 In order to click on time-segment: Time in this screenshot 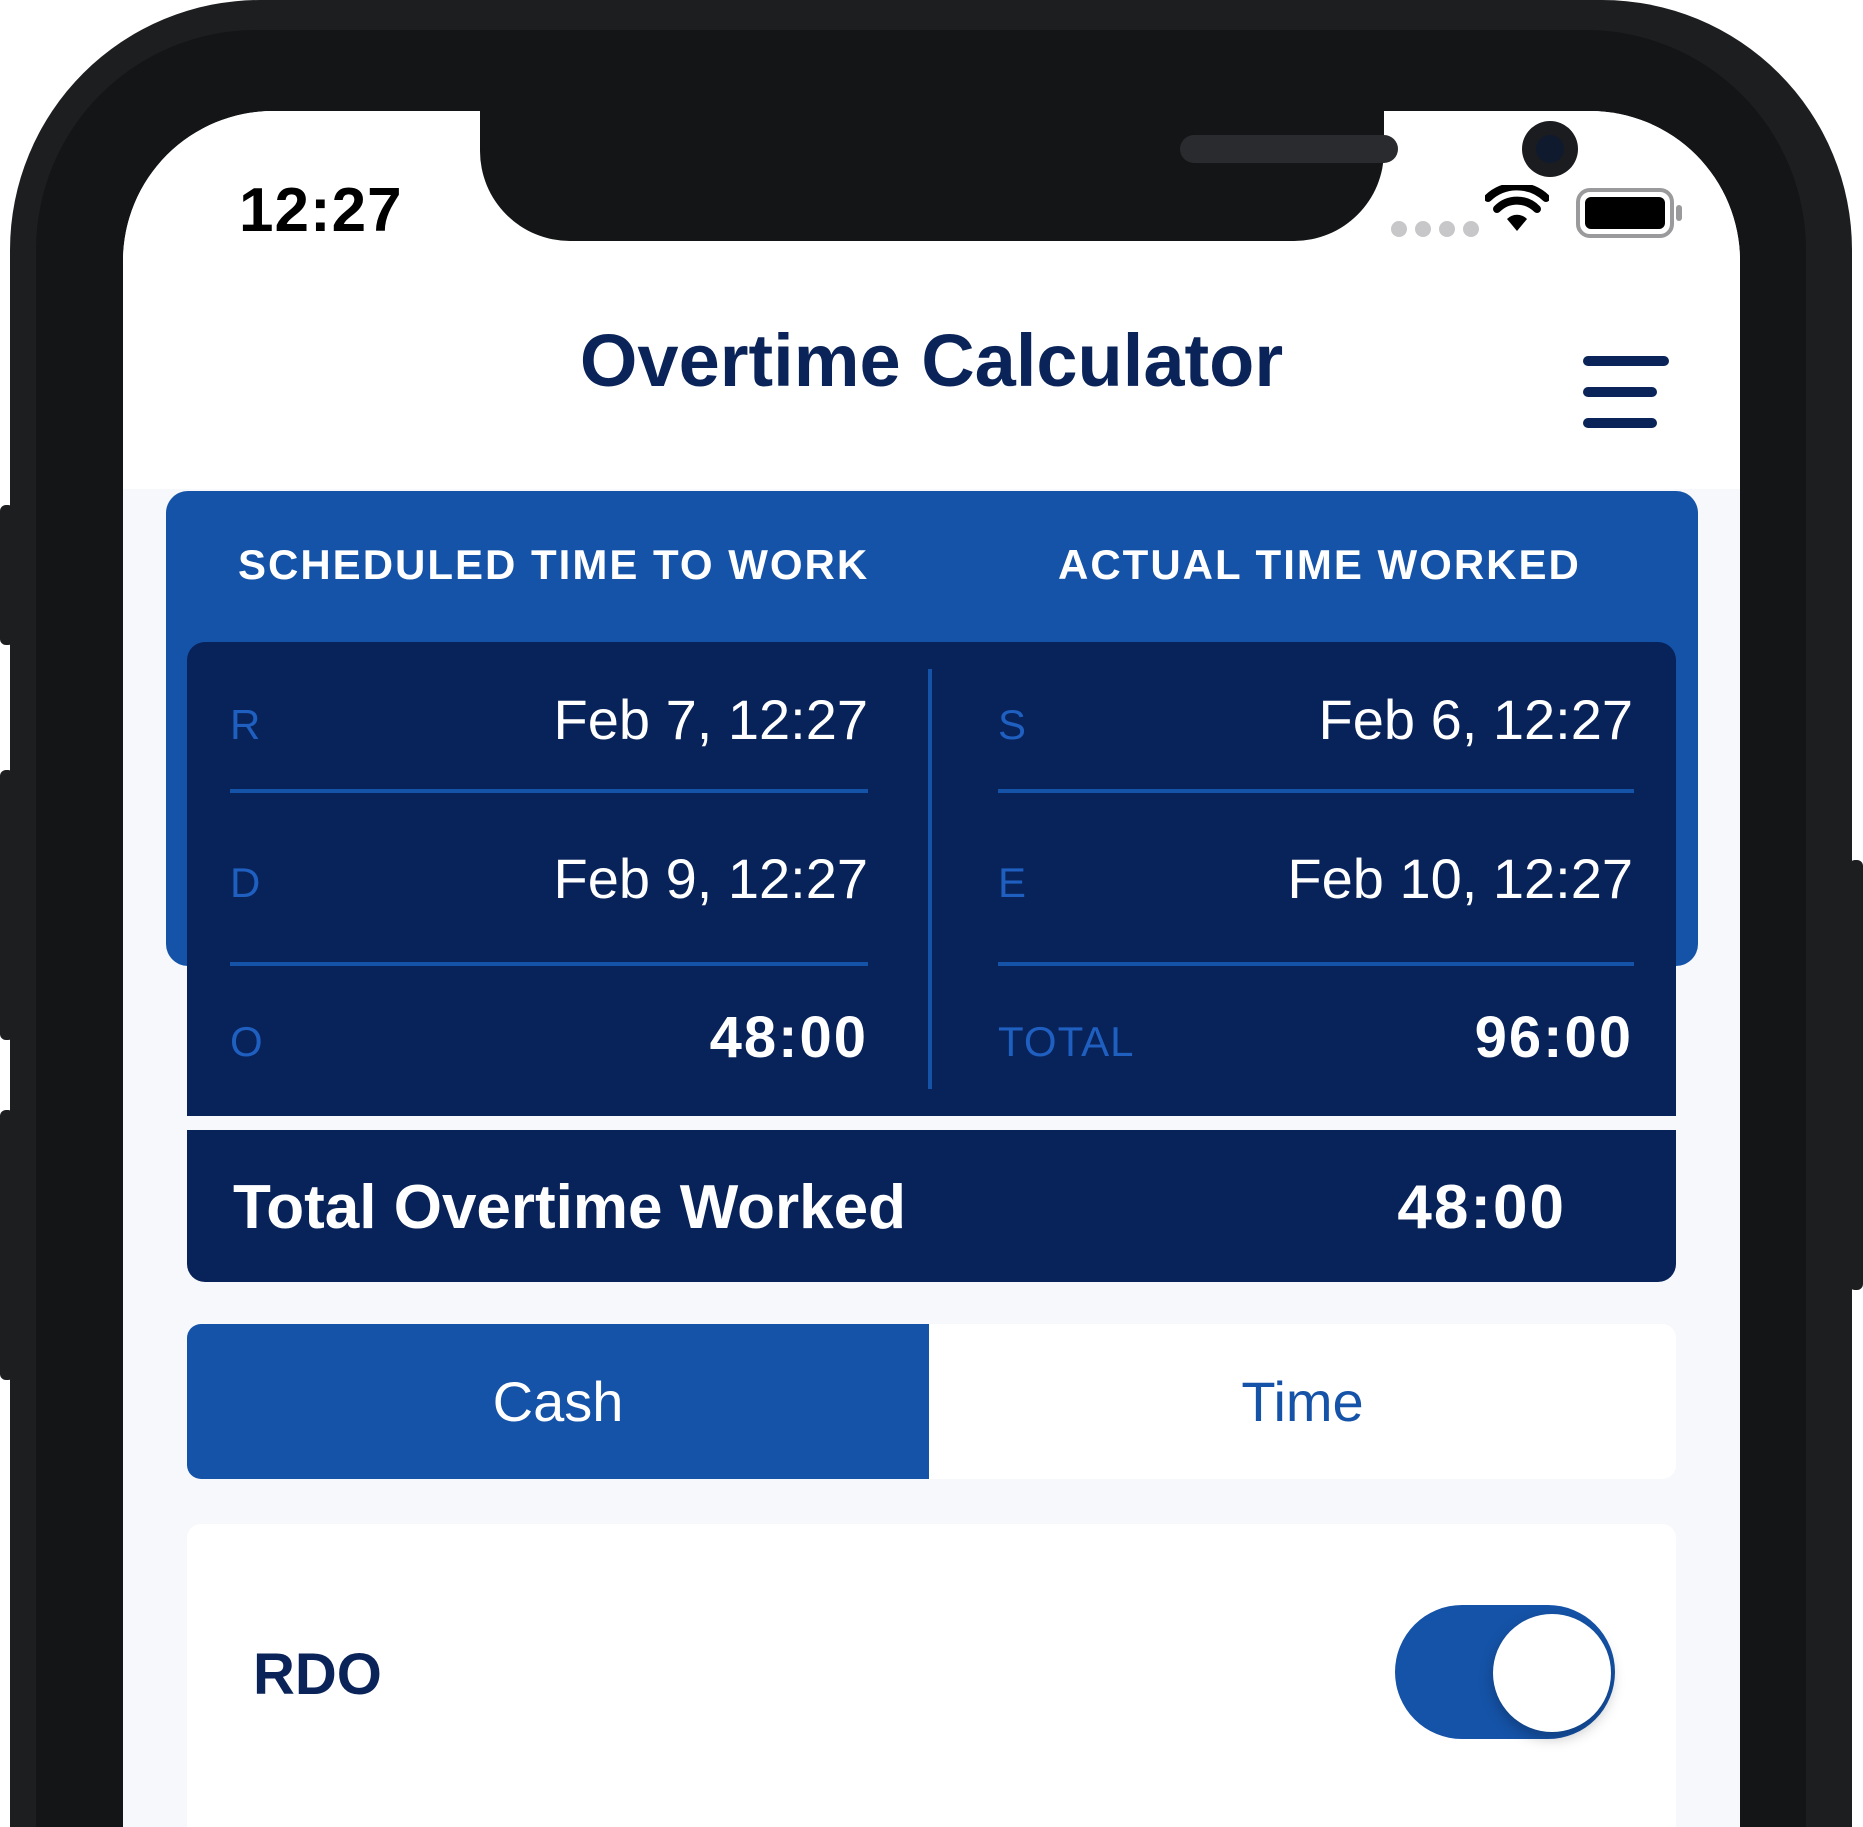, I will do `click(1302, 1401)`.